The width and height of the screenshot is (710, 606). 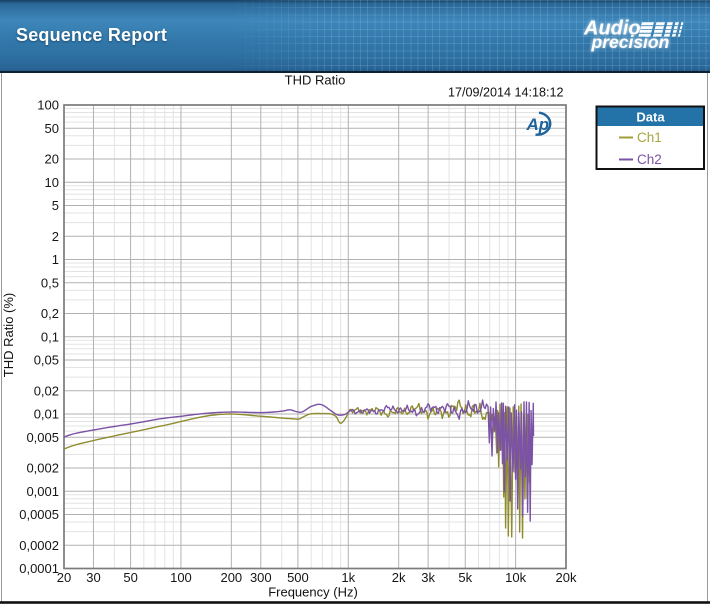 What do you see at coordinates (8, 335) in the screenshot?
I see `svg-text: THD Ratio (%)` at bounding box center [8, 335].